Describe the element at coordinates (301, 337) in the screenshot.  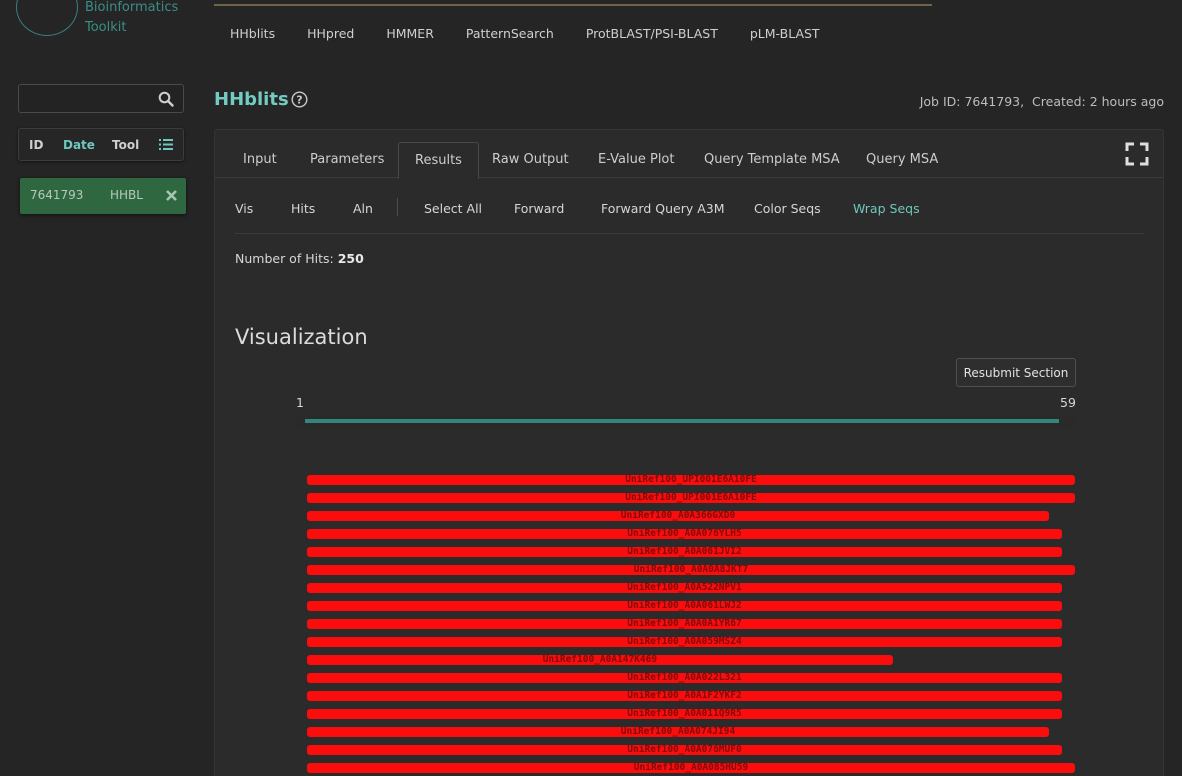
I see `visualization-heading: Visualization` at that location.